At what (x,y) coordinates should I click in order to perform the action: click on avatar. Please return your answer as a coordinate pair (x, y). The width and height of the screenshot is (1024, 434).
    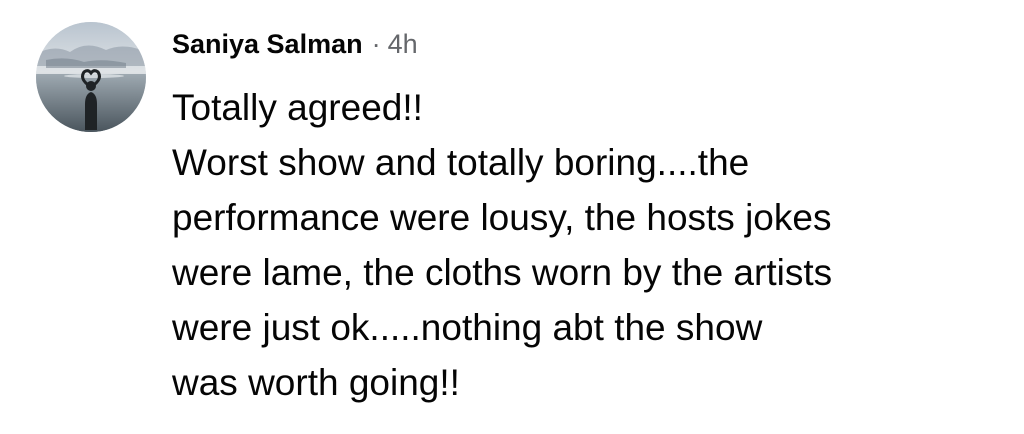
    Looking at the image, I should click on (91, 77).